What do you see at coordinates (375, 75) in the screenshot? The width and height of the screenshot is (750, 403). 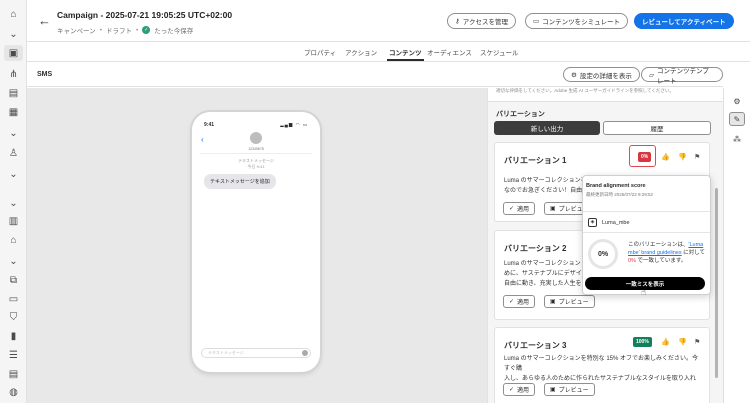 I see `content-toolbar: SMS ⚙ 設定の詳細を表示 ▱ コンテンツテンプレート` at bounding box center [375, 75].